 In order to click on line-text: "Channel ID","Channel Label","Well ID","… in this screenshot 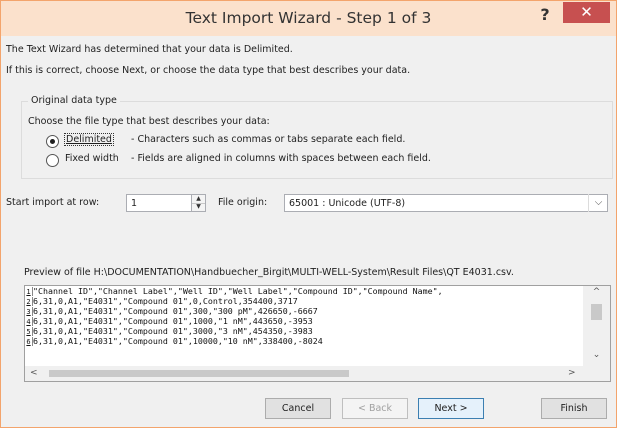, I will do `click(238, 291)`.